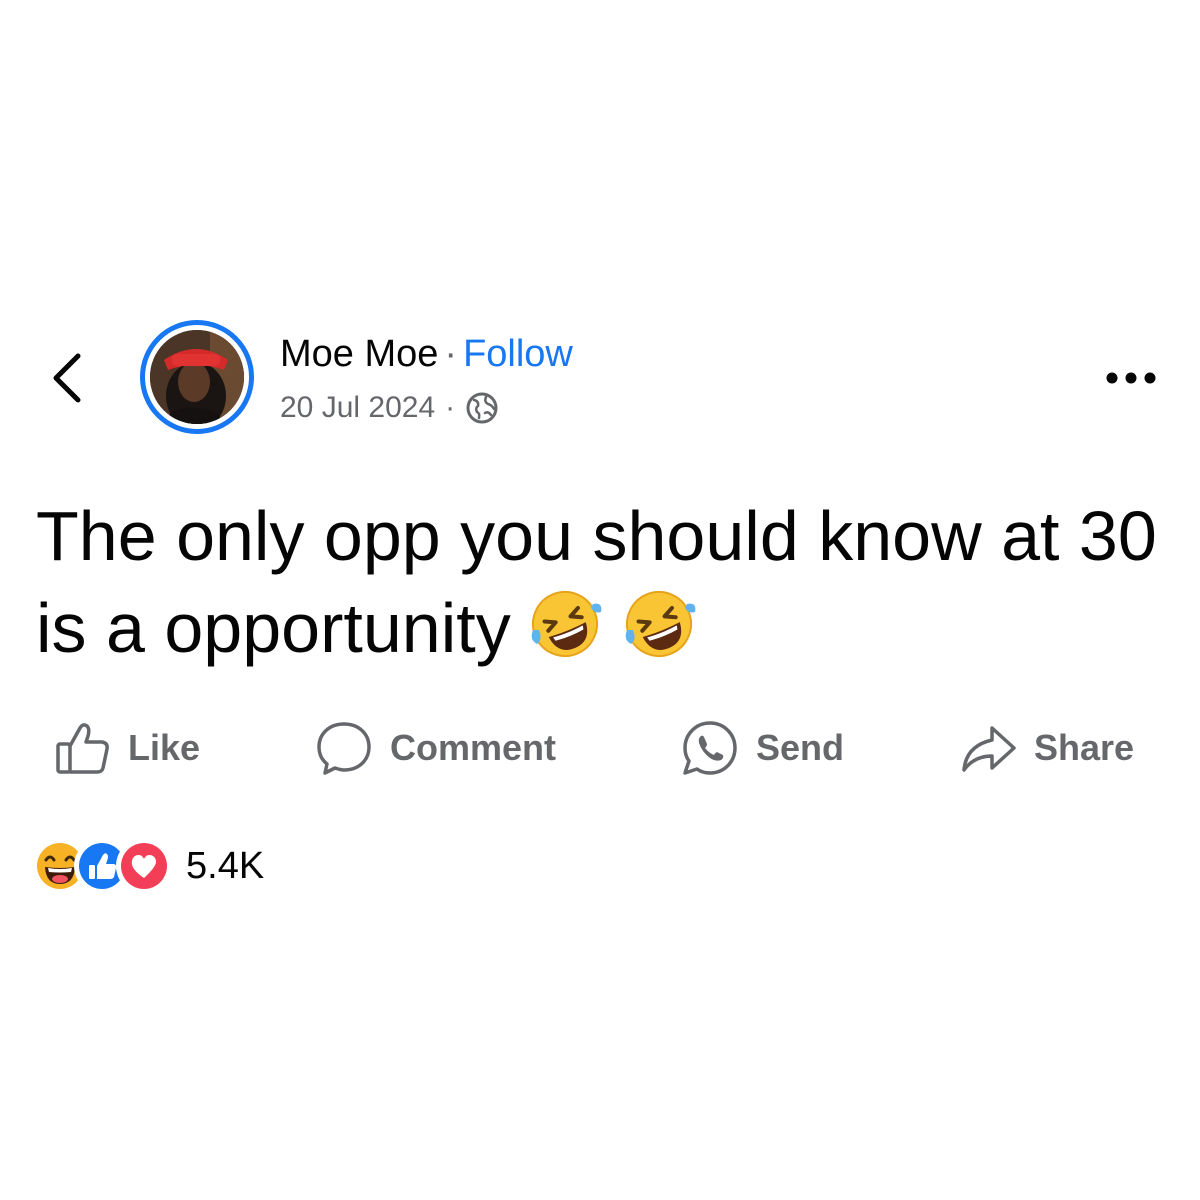 Image resolution: width=1200 pixels, height=1200 pixels. I want to click on author-line: Moe Moe · Follow, so click(426, 354).